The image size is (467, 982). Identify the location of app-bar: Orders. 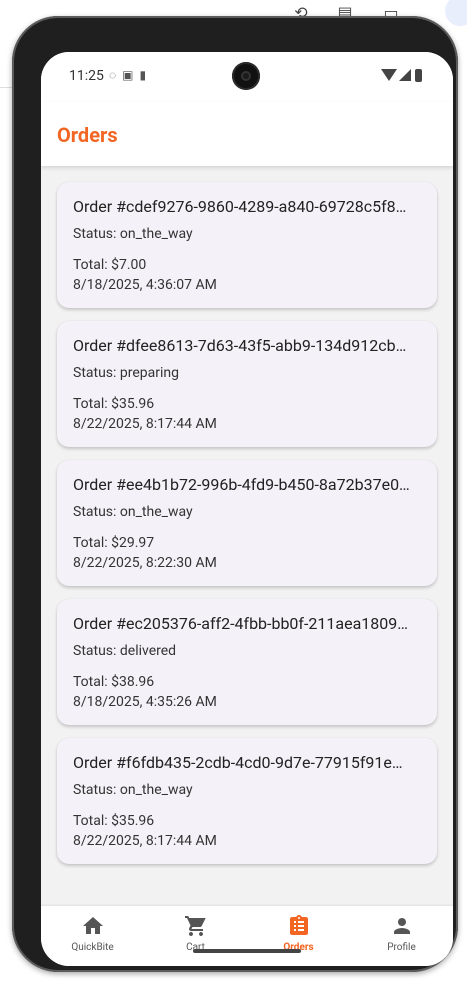
(247, 134).